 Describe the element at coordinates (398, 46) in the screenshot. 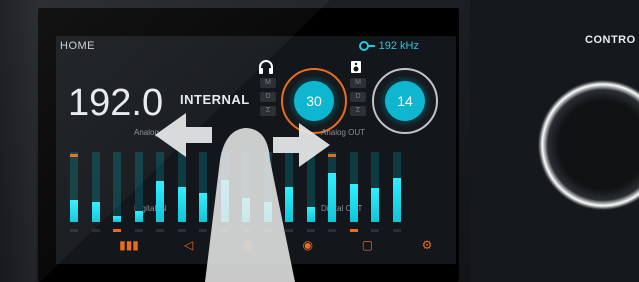

I see `sample-rate-text: 192 kHz` at that location.